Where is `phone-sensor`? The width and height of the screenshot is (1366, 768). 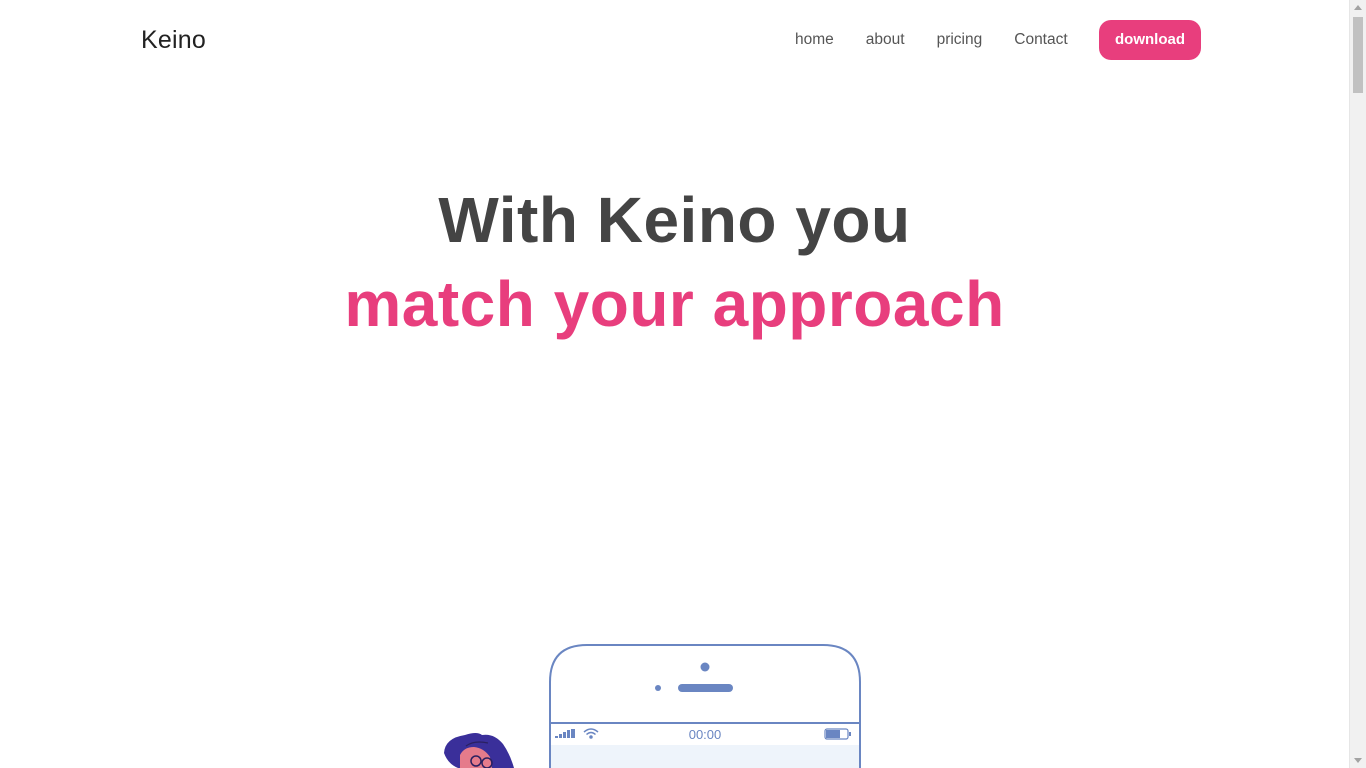
phone-sensor is located at coordinates (658, 688).